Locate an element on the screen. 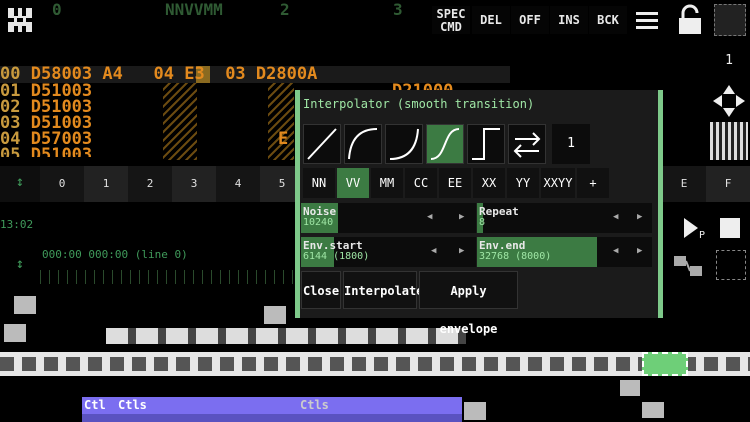 The width and height of the screenshot is (750, 422). track-number: 2 is located at coordinates (150, 184).